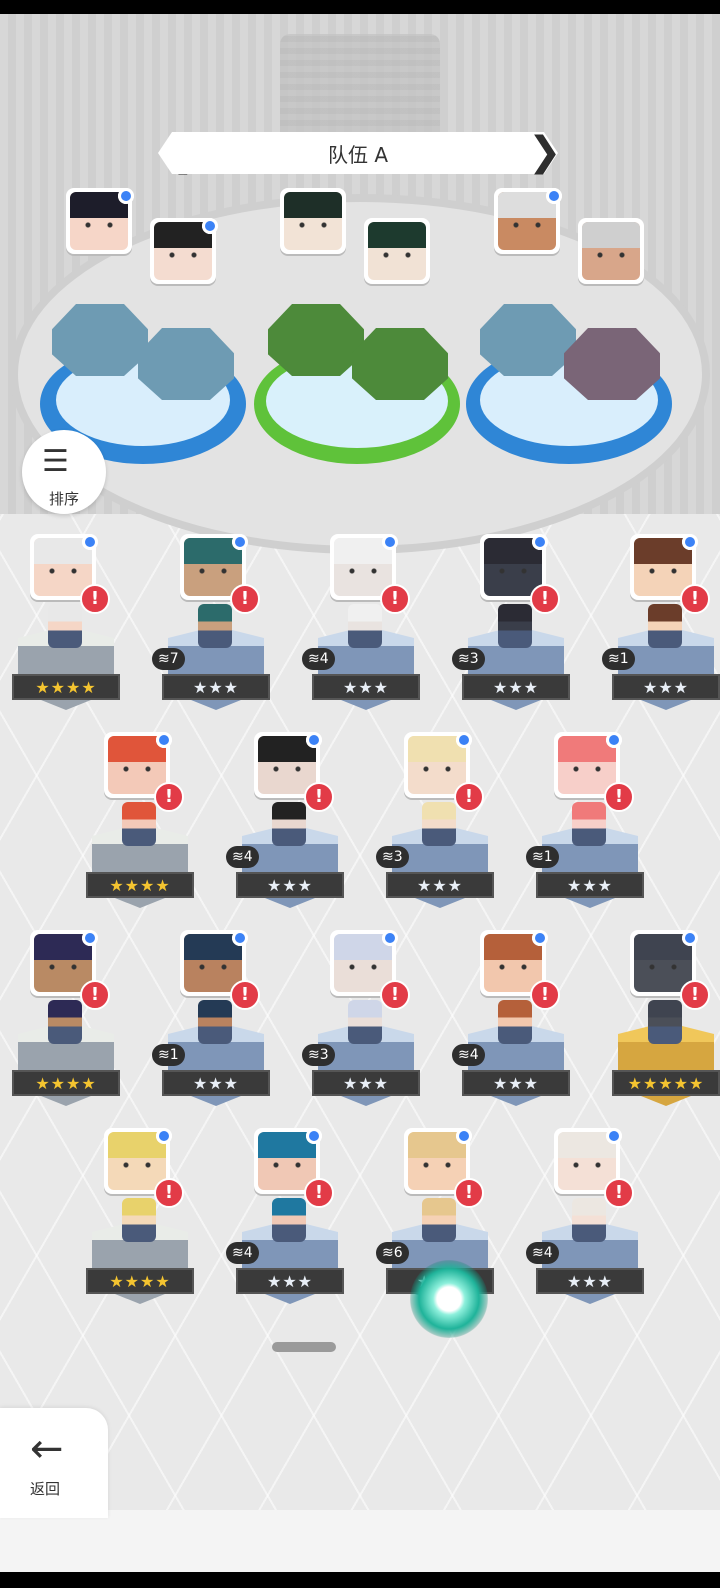 This screenshot has height=1588, width=720. I want to click on roster-character: ! ★★★★★, so click(666, 1025).